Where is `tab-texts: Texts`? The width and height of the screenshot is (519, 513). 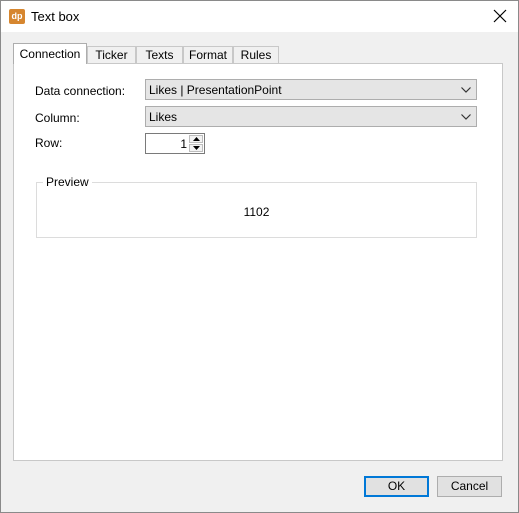 tab-texts: Texts is located at coordinates (159, 54).